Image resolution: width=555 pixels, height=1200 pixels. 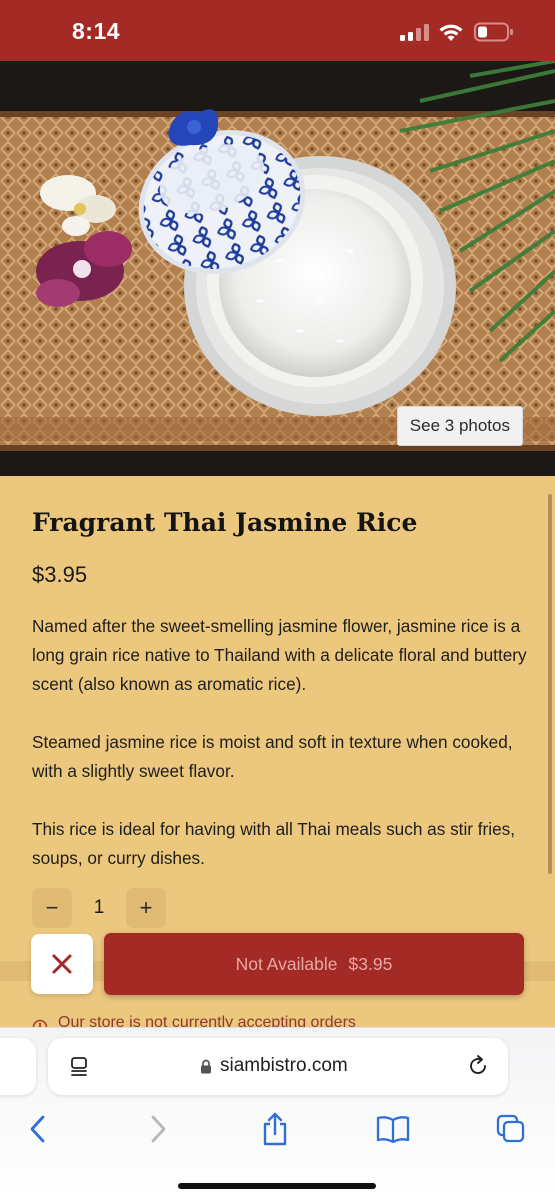 What do you see at coordinates (60, 574) in the screenshot?
I see `product-price: $3.95` at bounding box center [60, 574].